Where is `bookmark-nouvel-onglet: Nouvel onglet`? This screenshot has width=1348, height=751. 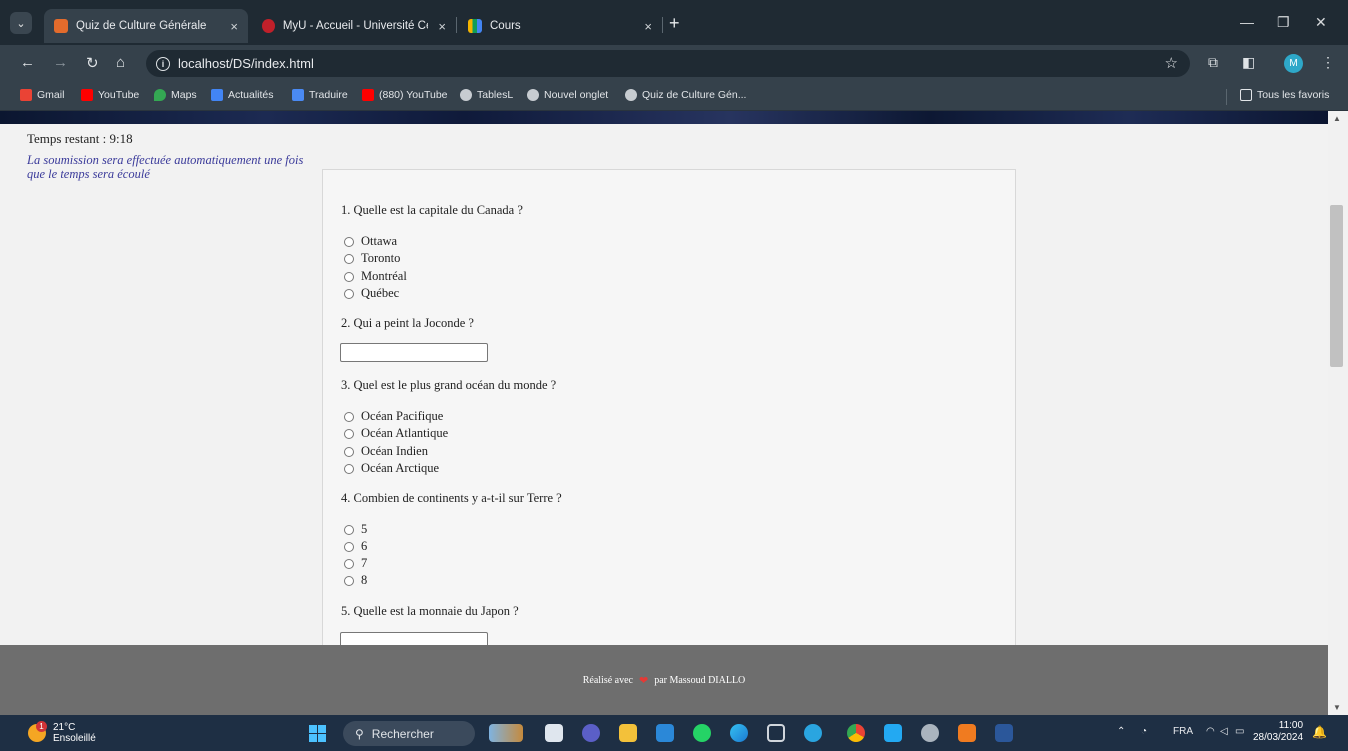 bookmark-nouvel-onglet: Nouvel onglet is located at coordinates (567, 95).